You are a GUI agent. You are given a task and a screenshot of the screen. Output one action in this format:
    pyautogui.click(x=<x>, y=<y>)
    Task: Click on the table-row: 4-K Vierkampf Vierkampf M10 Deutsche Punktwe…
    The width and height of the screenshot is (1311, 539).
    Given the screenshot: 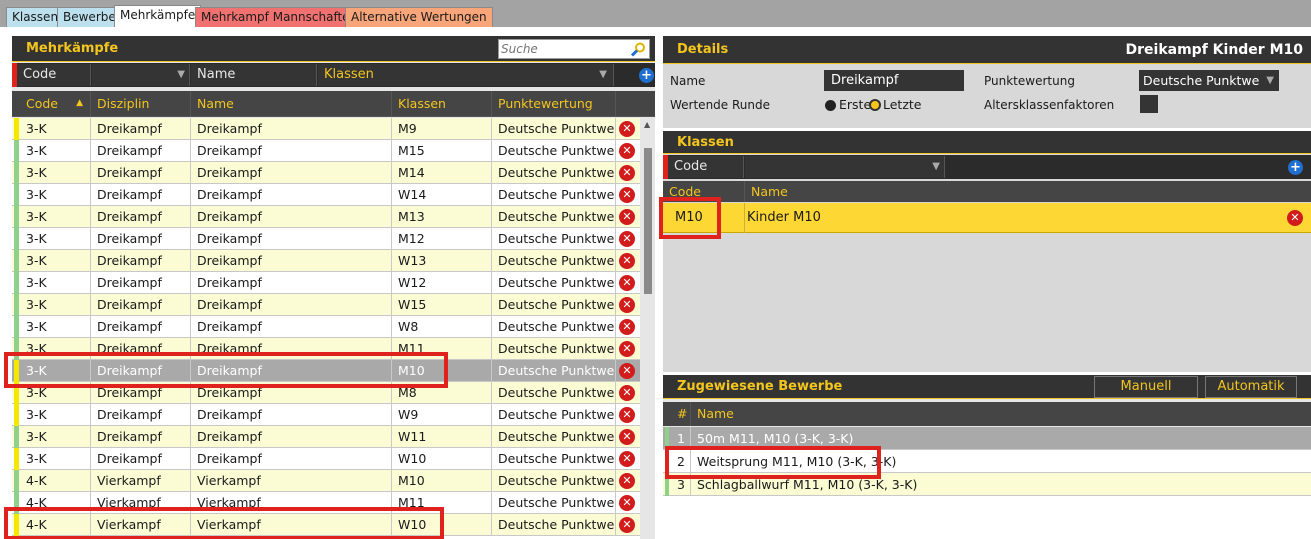 What is the action you would take?
    pyautogui.click(x=326, y=481)
    